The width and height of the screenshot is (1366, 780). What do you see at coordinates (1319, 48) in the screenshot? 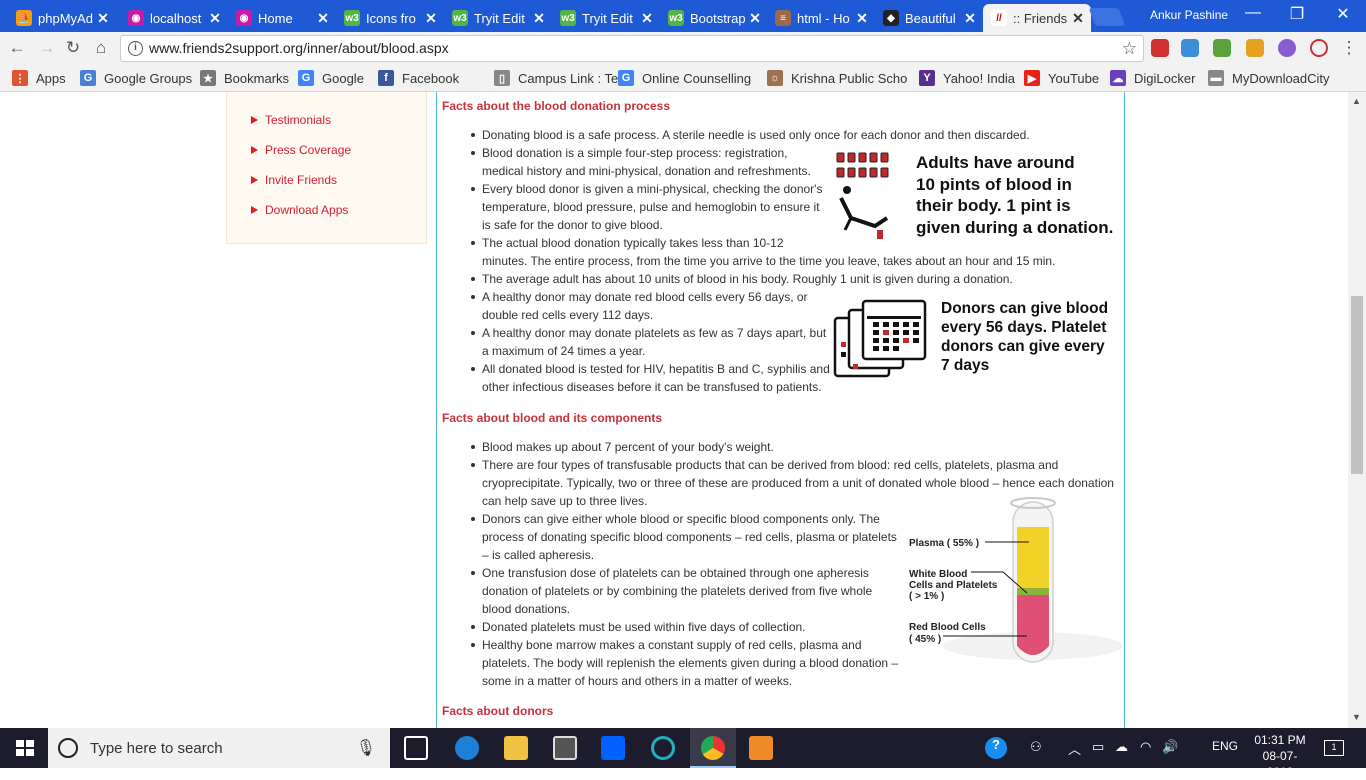
I see `block-icon` at bounding box center [1319, 48].